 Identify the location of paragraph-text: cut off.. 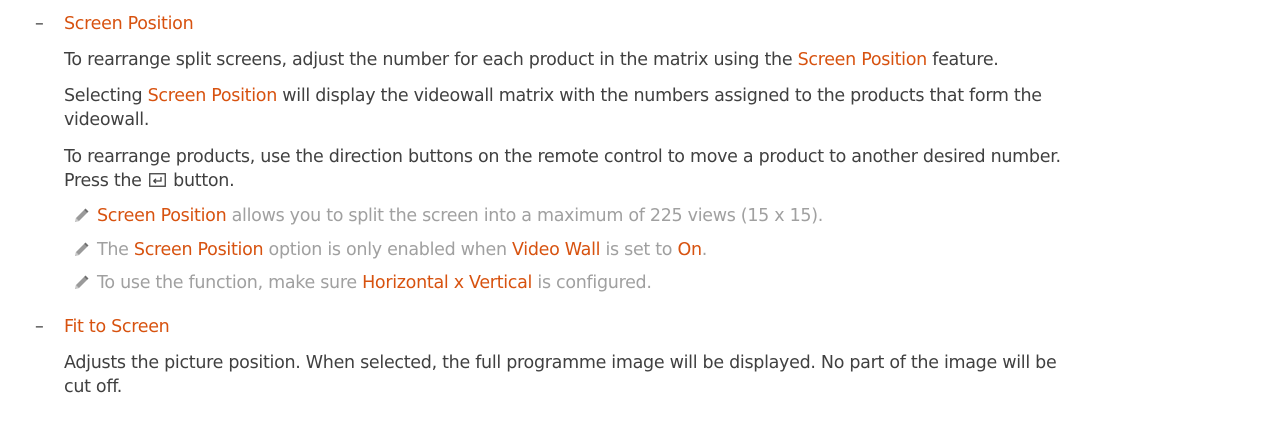
(93, 387).